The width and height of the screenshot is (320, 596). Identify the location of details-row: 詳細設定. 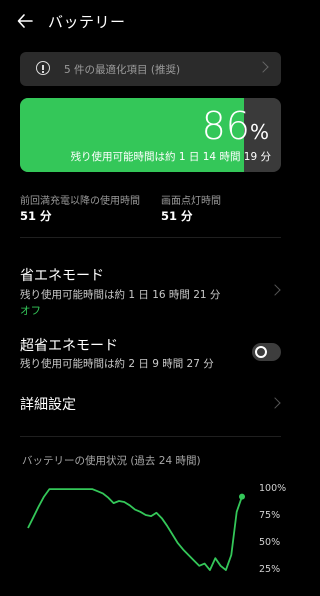
(150, 403).